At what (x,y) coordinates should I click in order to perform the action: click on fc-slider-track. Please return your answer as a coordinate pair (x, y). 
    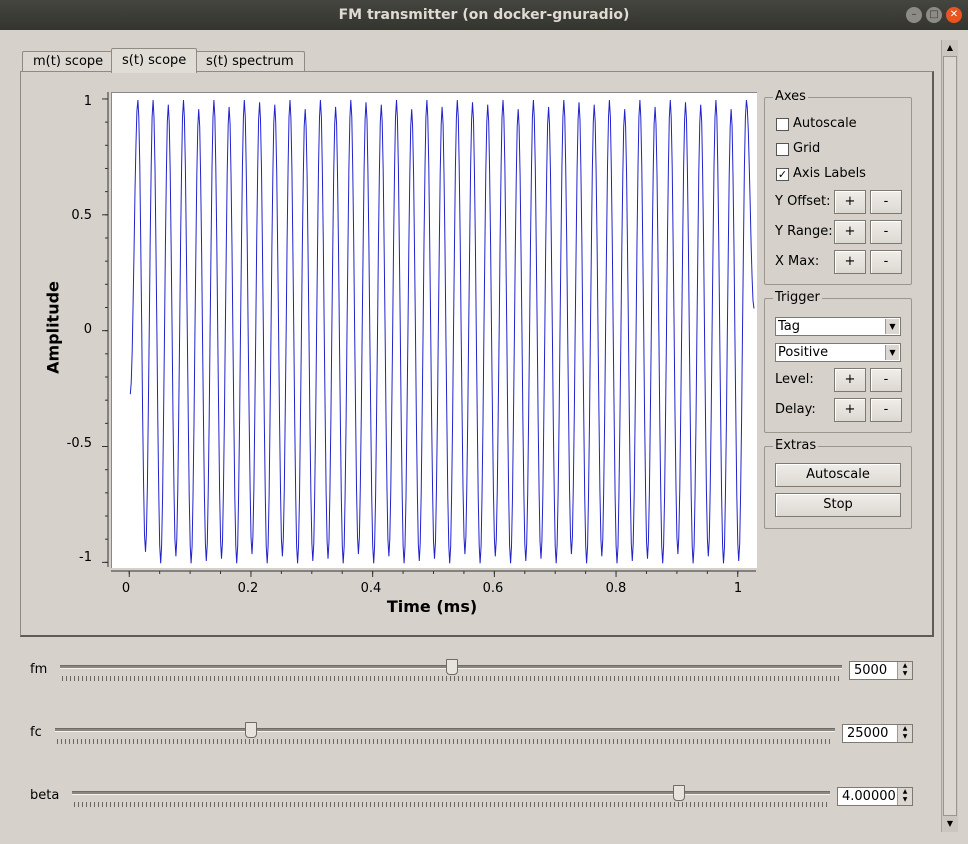
    Looking at the image, I should click on (445, 730).